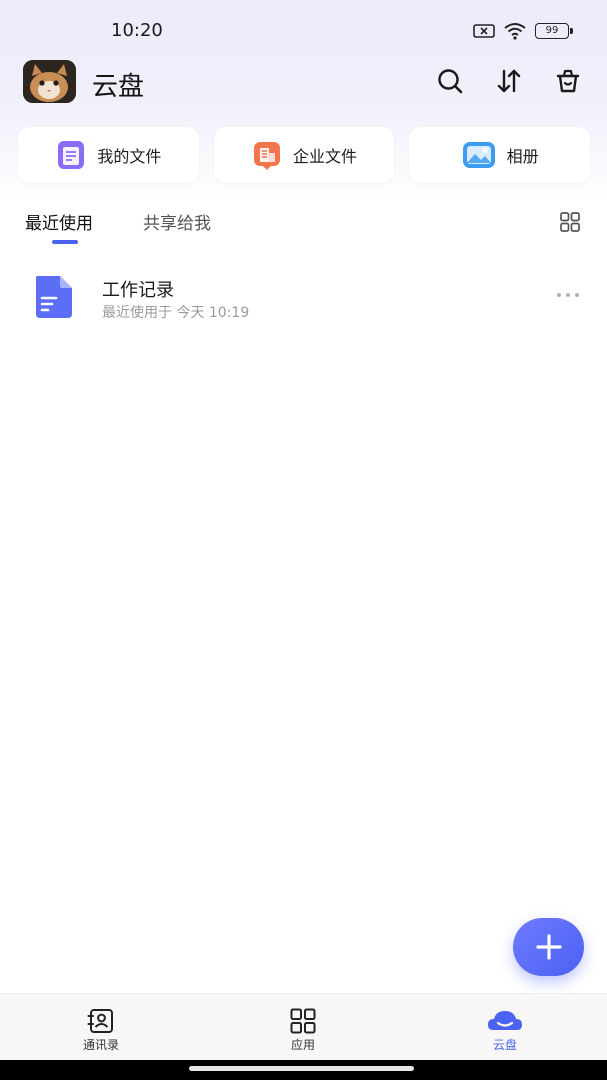 This screenshot has height=1080, width=607. Describe the element at coordinates (500, 155) in the screenshot. I see `album-card: 相册` at that location.